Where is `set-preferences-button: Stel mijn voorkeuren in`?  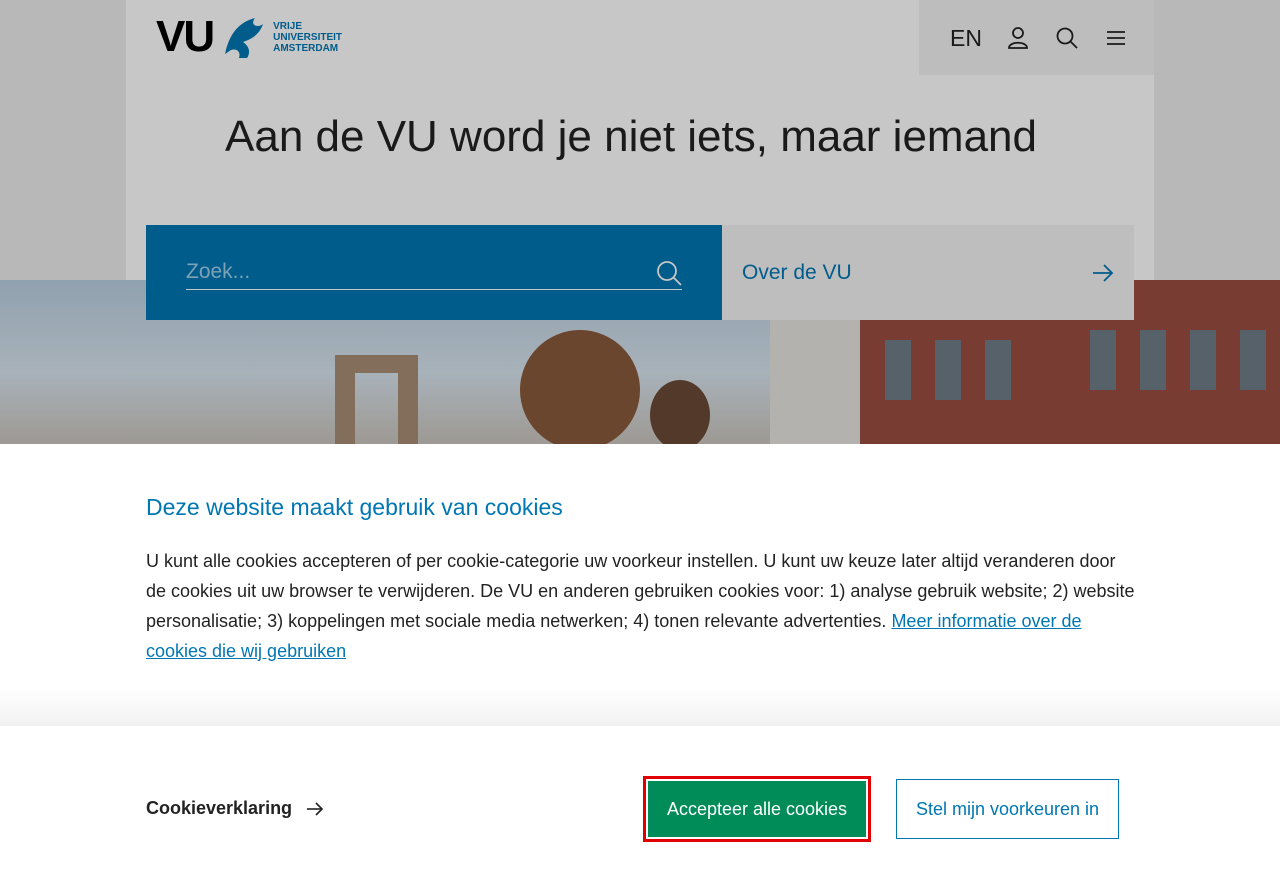
set-preferences-button: Stel mijn voorkeuren in is located at coordinates (1007, 809).